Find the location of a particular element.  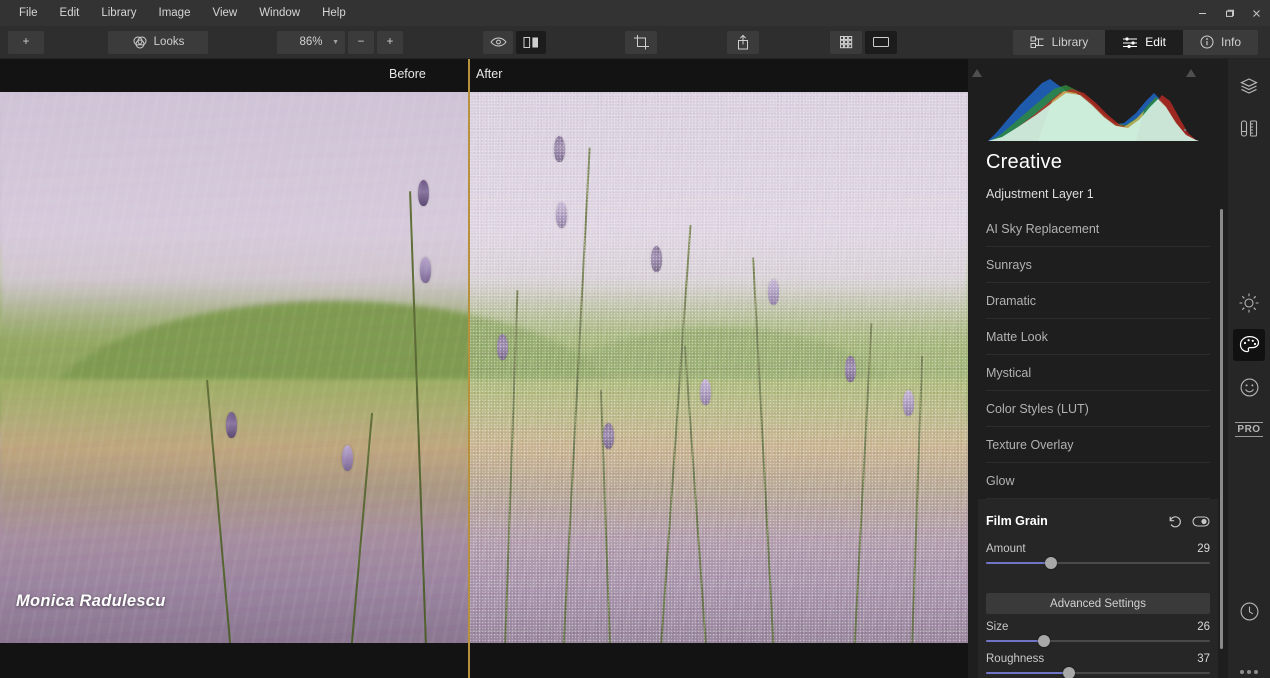

slider-amount-track is located at coordinates (1098, 563).